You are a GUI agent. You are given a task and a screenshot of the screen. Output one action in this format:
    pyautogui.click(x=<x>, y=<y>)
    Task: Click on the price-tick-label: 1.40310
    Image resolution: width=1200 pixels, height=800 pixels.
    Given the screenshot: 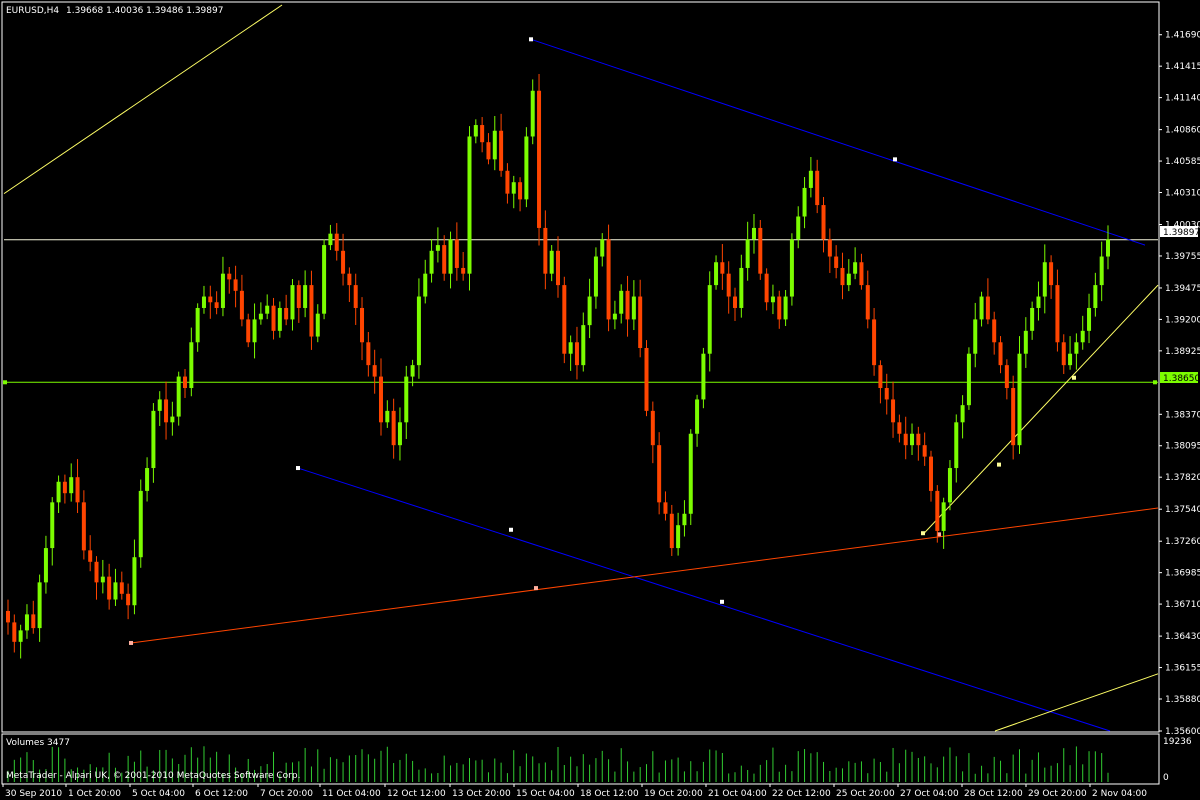 What is the action you would take?
    pyautogui.click(x=1182, y=194)
    